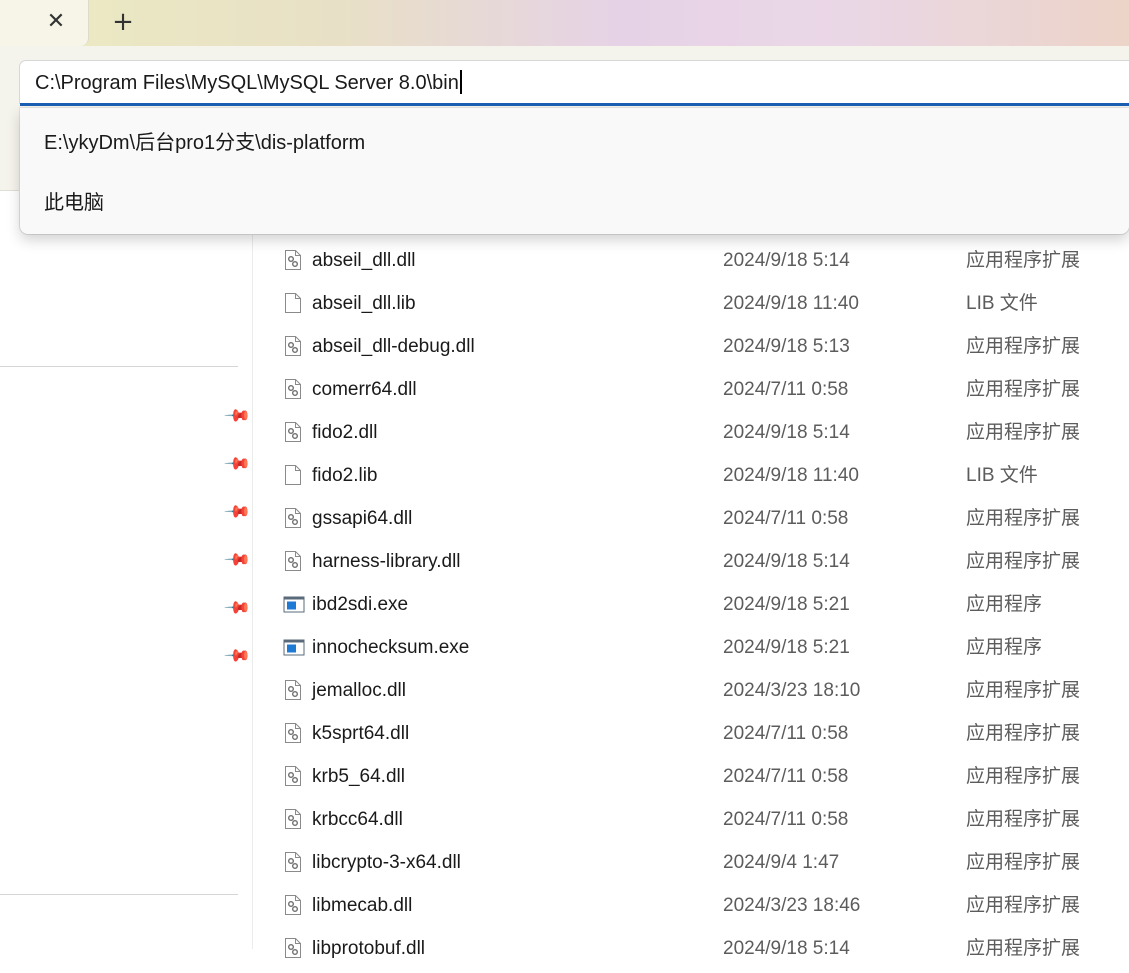 The height and width of the screenshot is (973, 1129). Describe the element at coordinates (393, 346) in the screenshot. I see `file-name: abseil_dll-debug.dll` at that location.